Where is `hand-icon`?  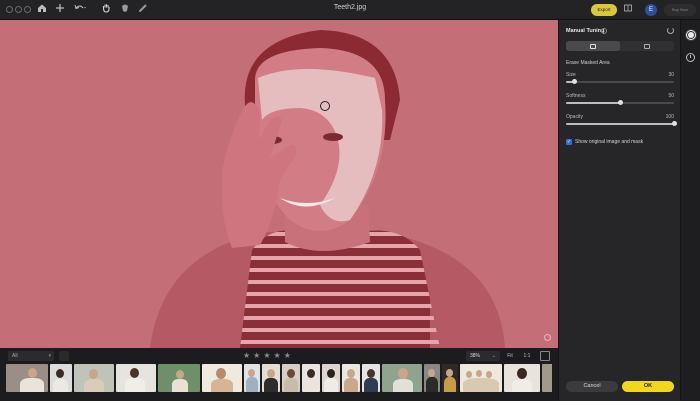
hand-icon is located at coordinates (106, 10).